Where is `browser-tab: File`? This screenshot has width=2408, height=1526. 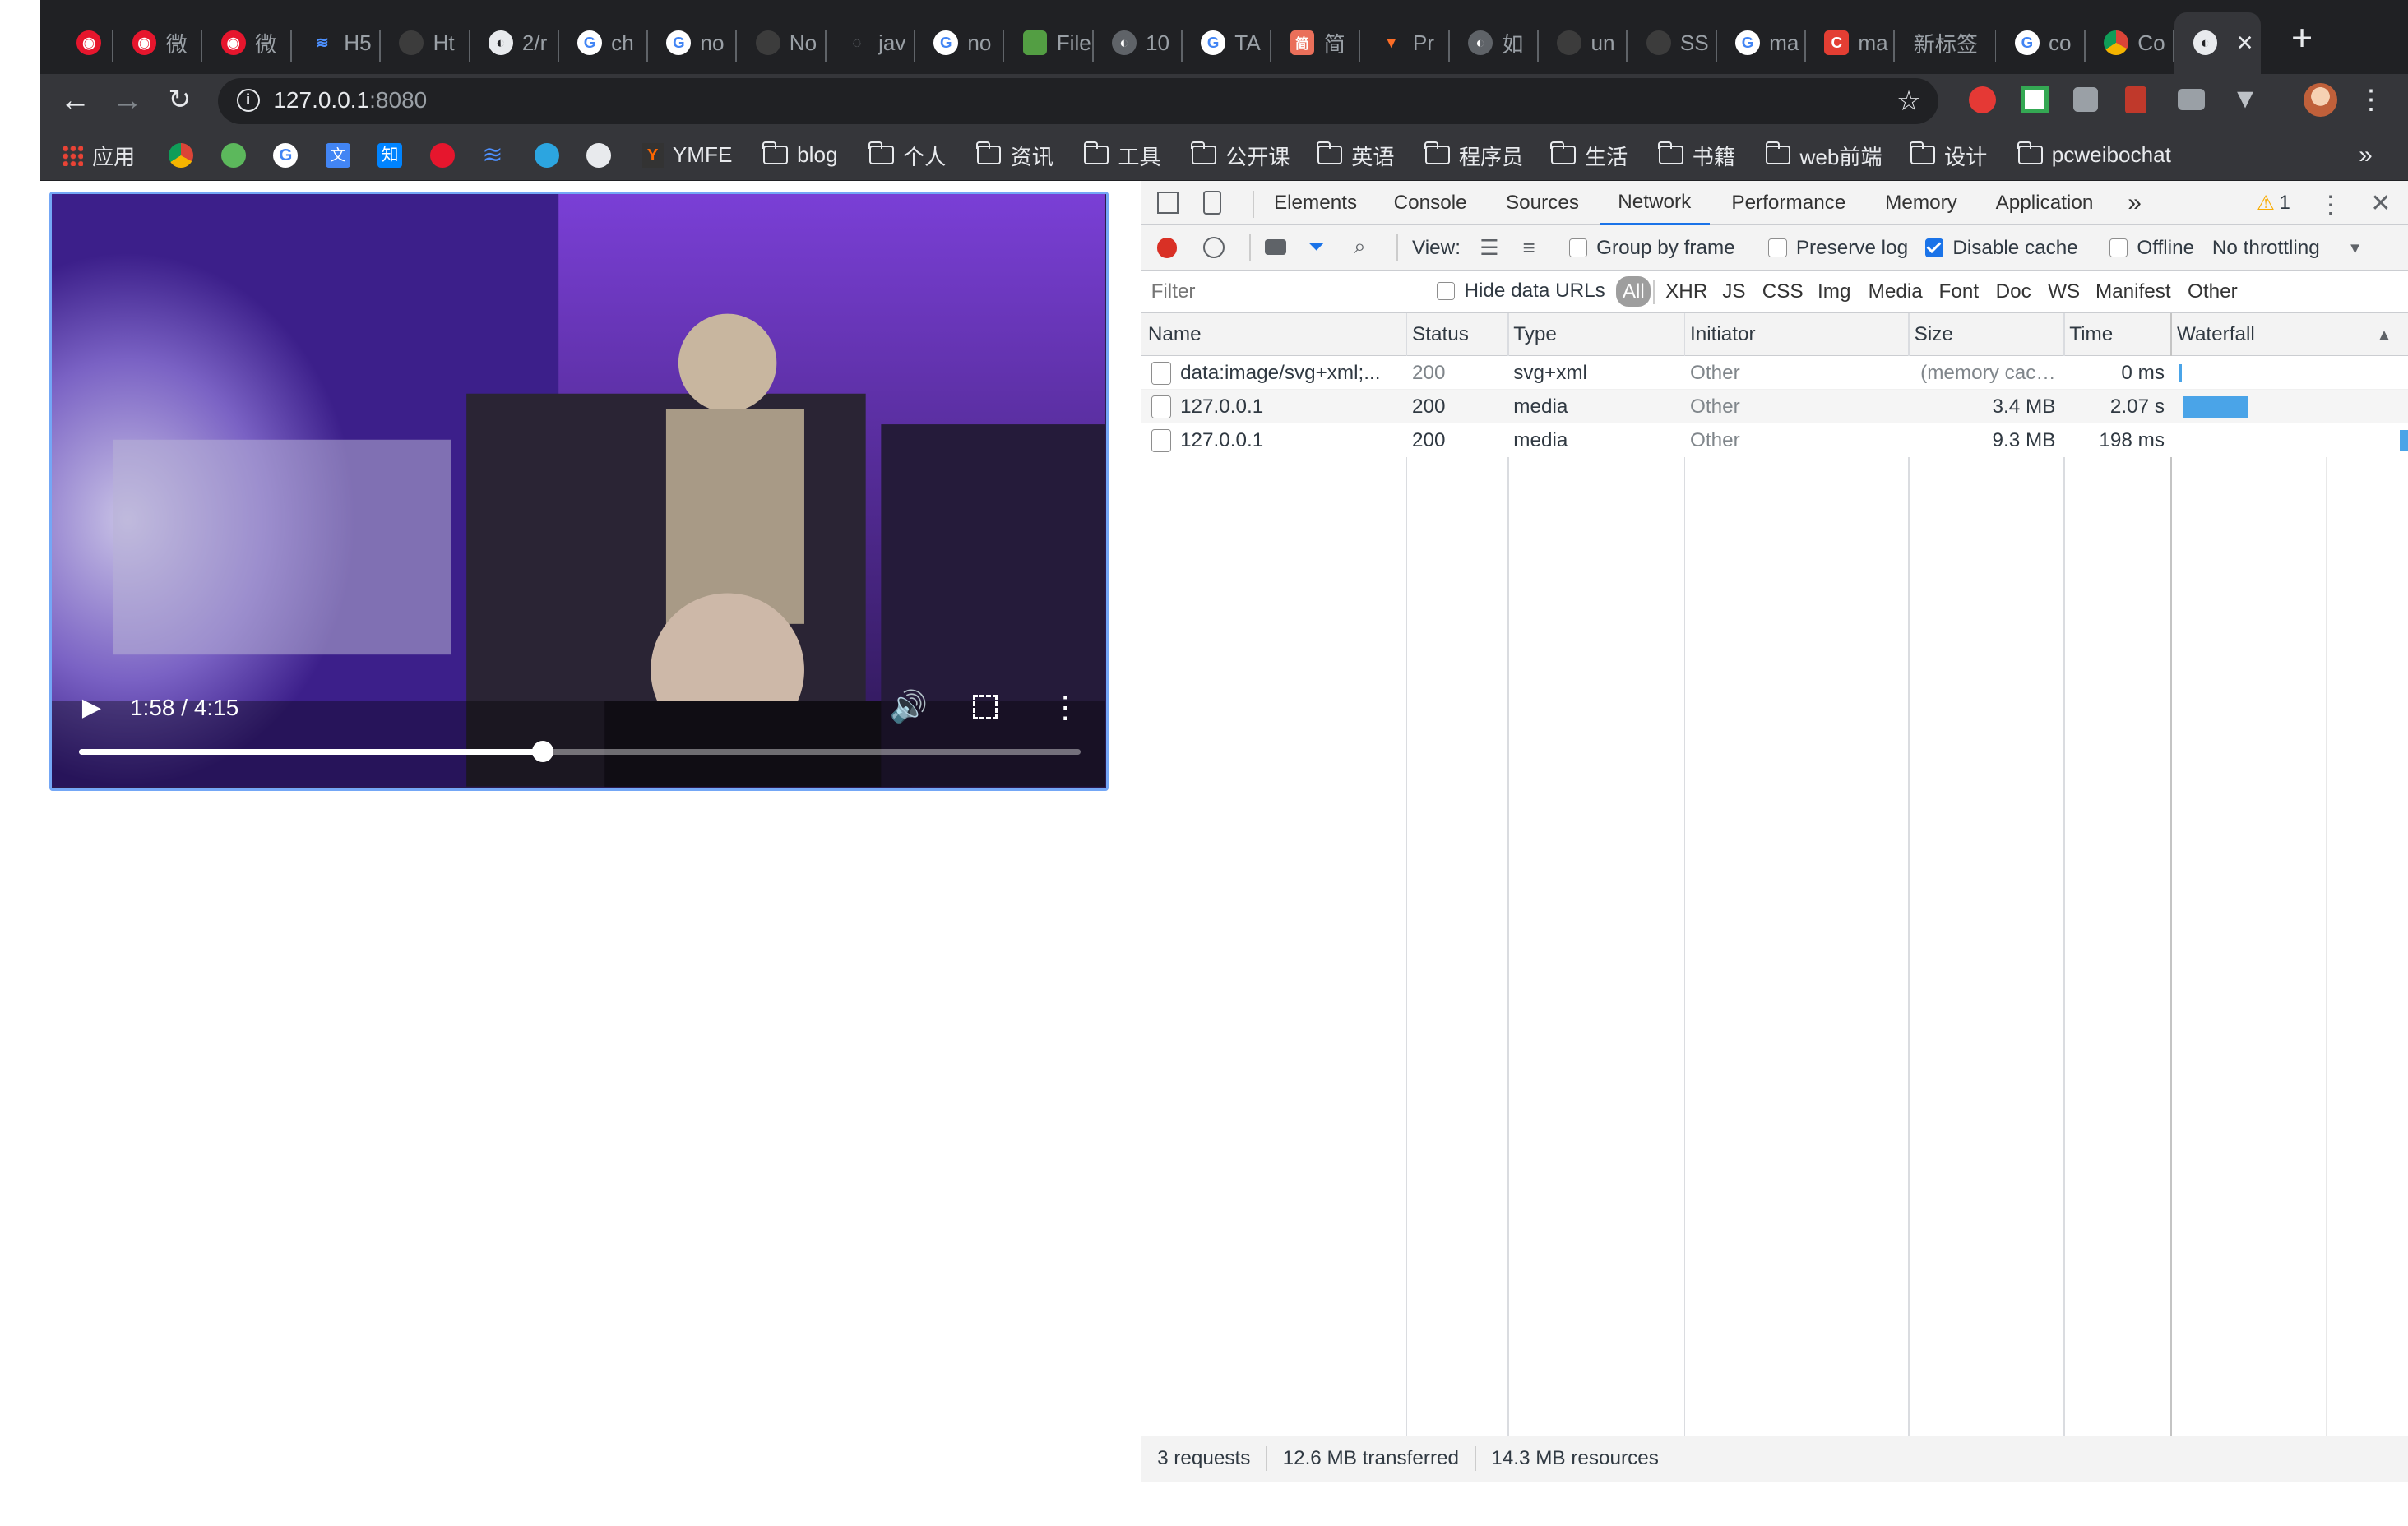
browser-tab: File is located at coordinates (1049, 43).